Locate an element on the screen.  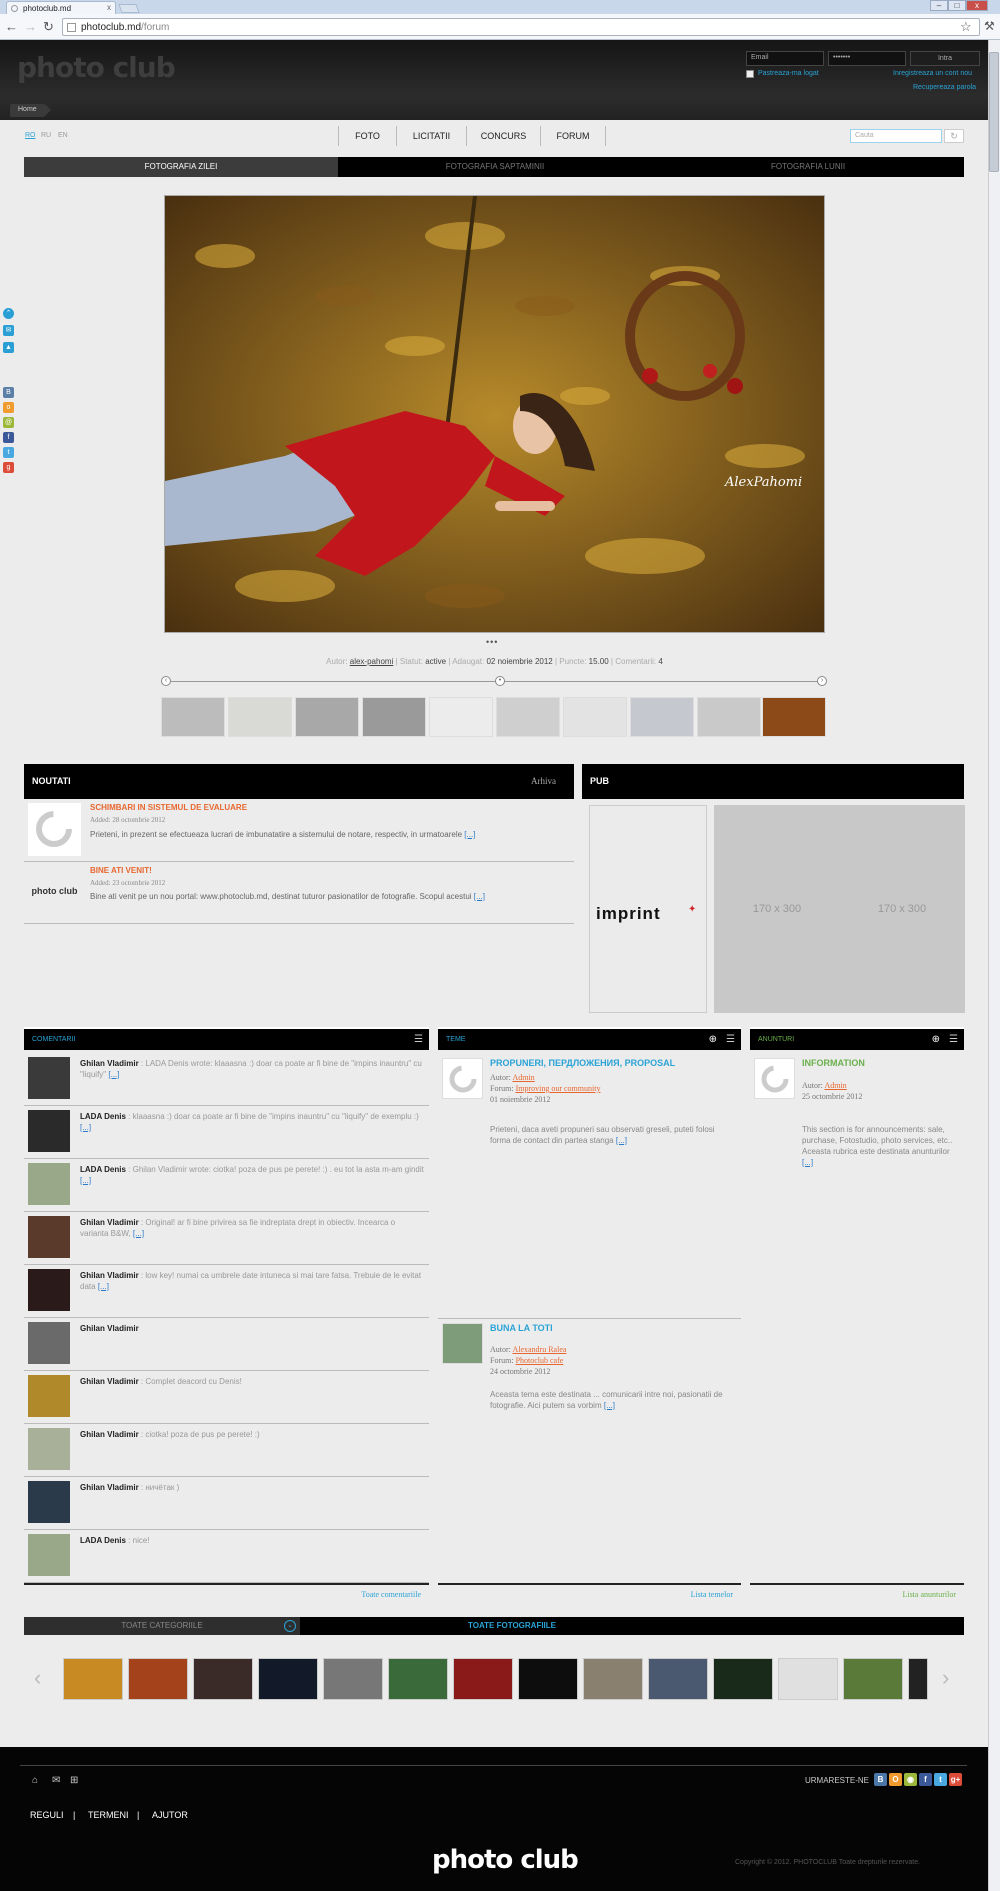
footer-logo: photo club is located at coordinates (505, 1860).